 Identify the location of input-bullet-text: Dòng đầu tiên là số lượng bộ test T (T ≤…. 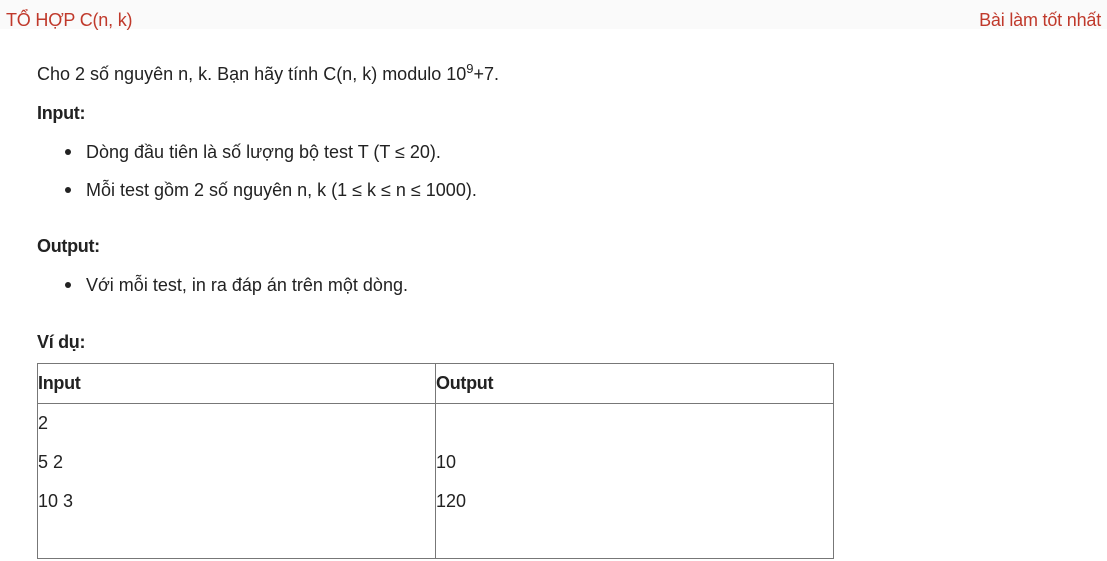
(263, 152).